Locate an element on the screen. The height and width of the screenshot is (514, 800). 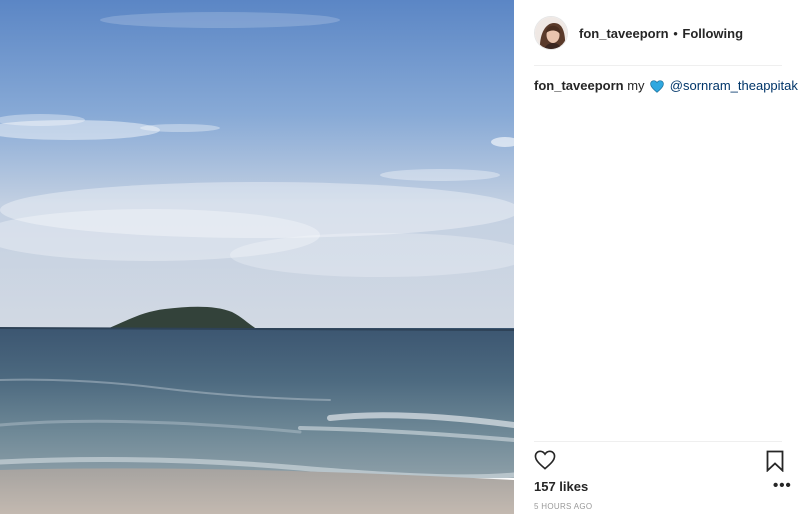
avatar is located at coordinates (551, 33).